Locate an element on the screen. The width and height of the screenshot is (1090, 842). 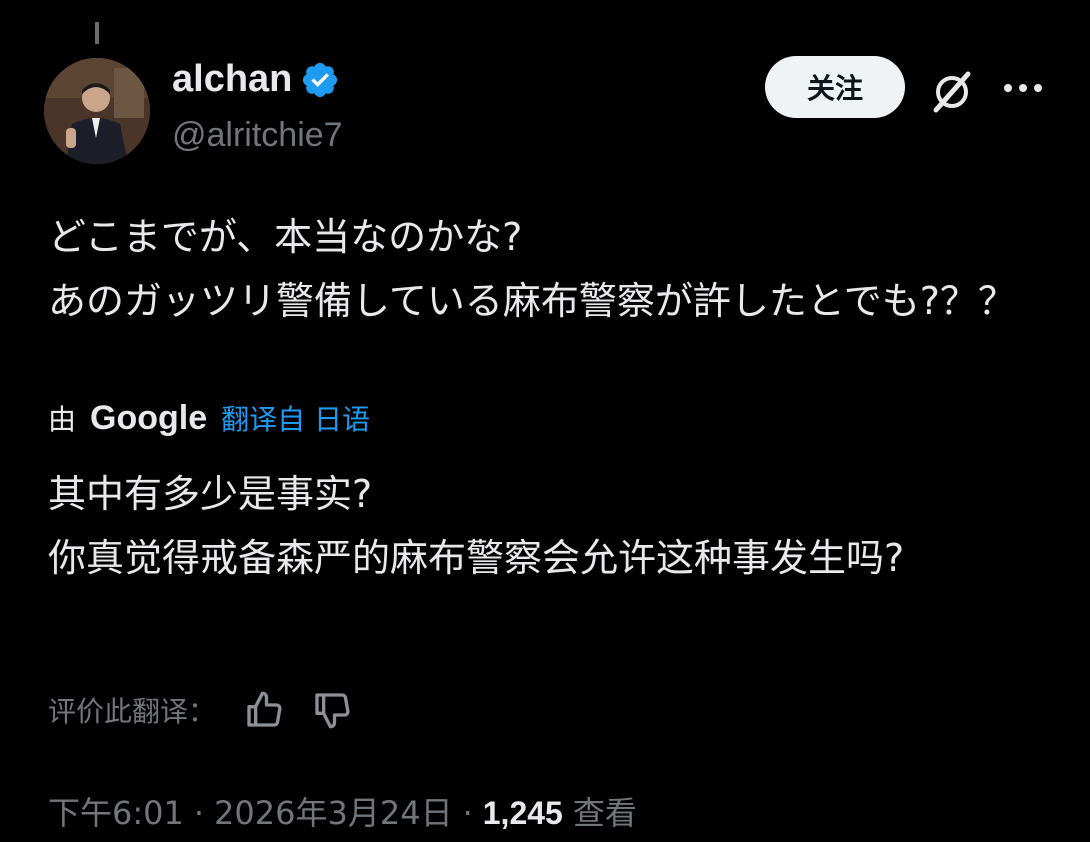
more-icon is located at coordinates (1023, 88).